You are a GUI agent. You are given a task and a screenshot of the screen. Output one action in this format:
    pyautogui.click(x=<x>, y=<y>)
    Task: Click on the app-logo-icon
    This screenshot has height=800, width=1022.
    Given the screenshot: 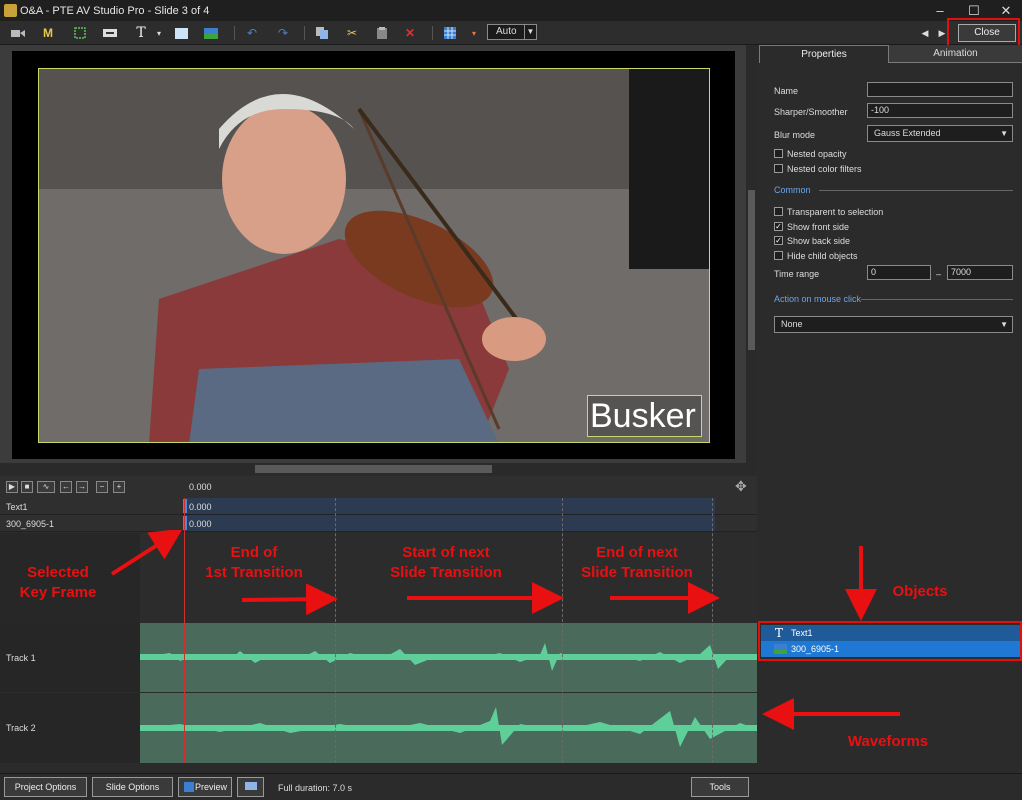 What is the action you would take?
    pyautogui.click(x=10, y=10)
    